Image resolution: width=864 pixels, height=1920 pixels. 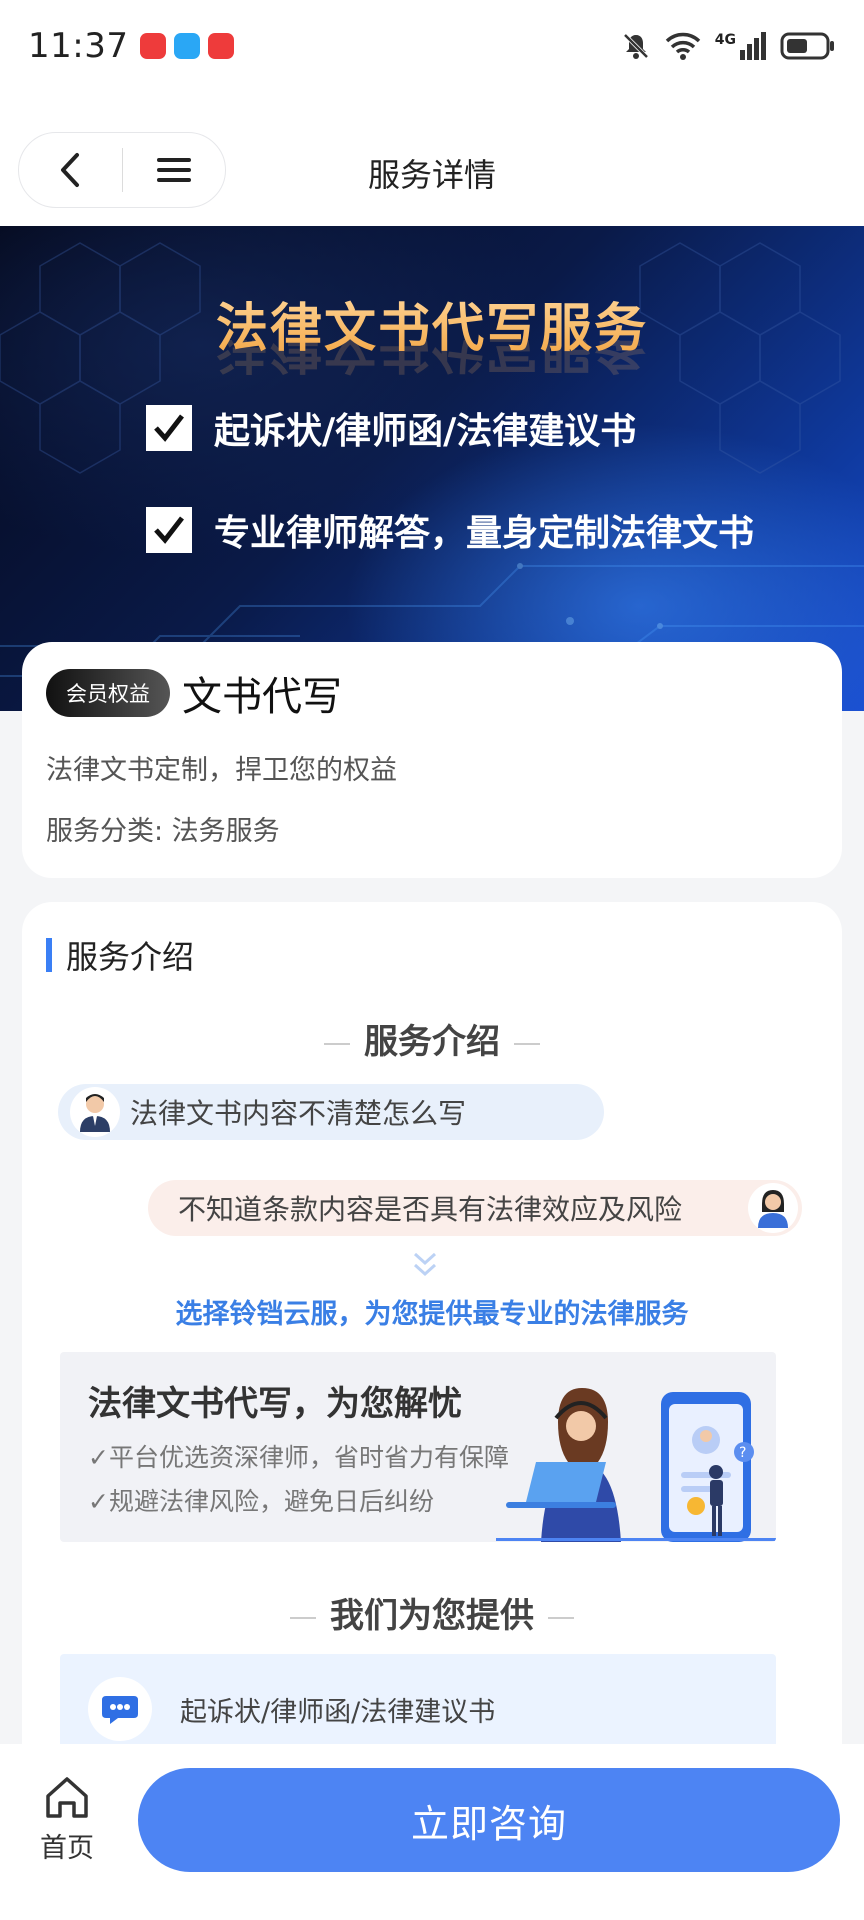 What do you see at coordinates (67, 1797) in the screenshot?
I see `home-icon` at bounding box center [67, 1797].